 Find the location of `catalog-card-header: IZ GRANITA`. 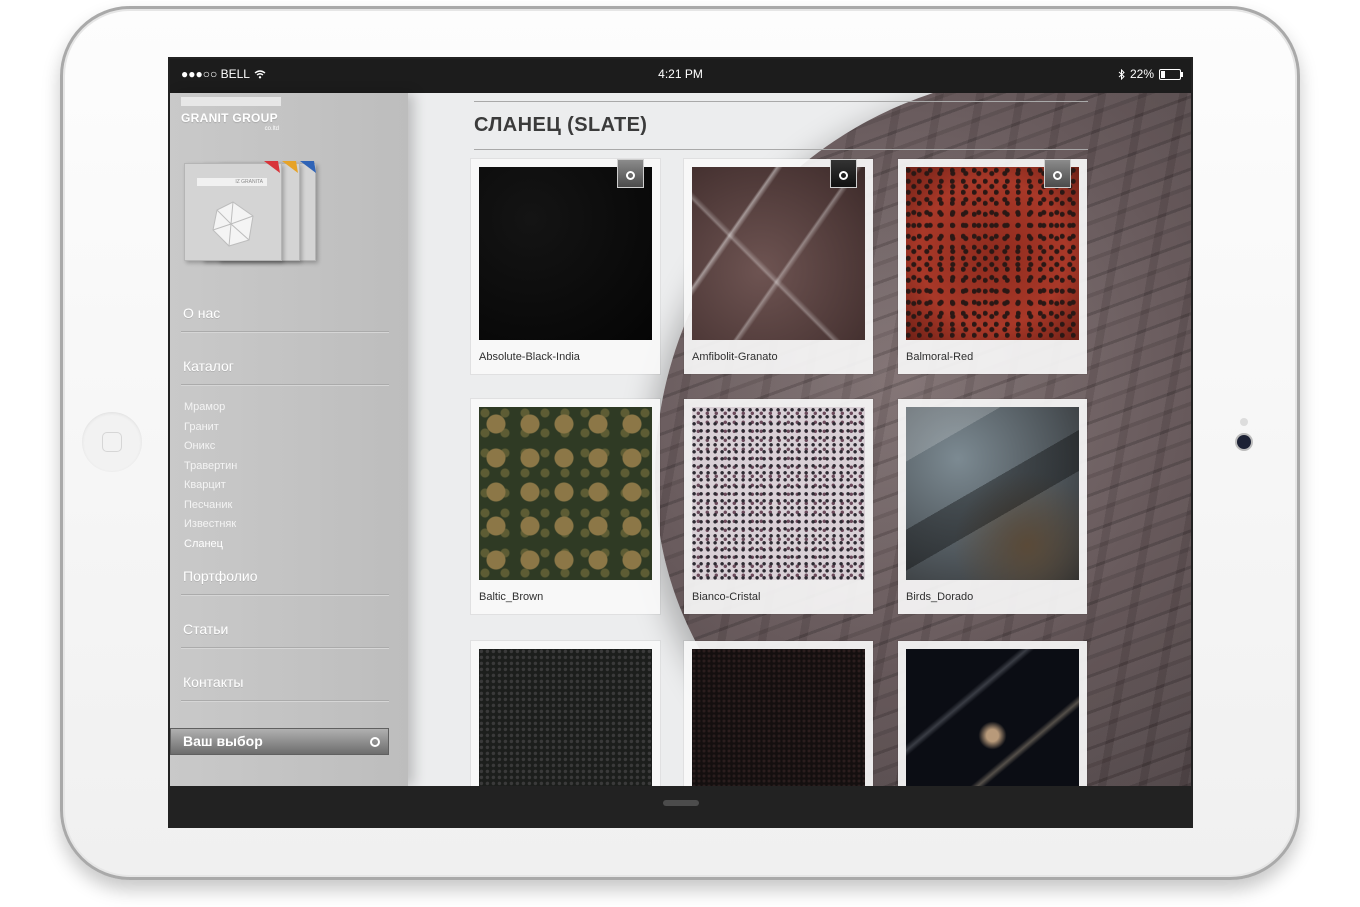

catalog-card-header: IZ GRANITA is located at coordinates (232, 182).